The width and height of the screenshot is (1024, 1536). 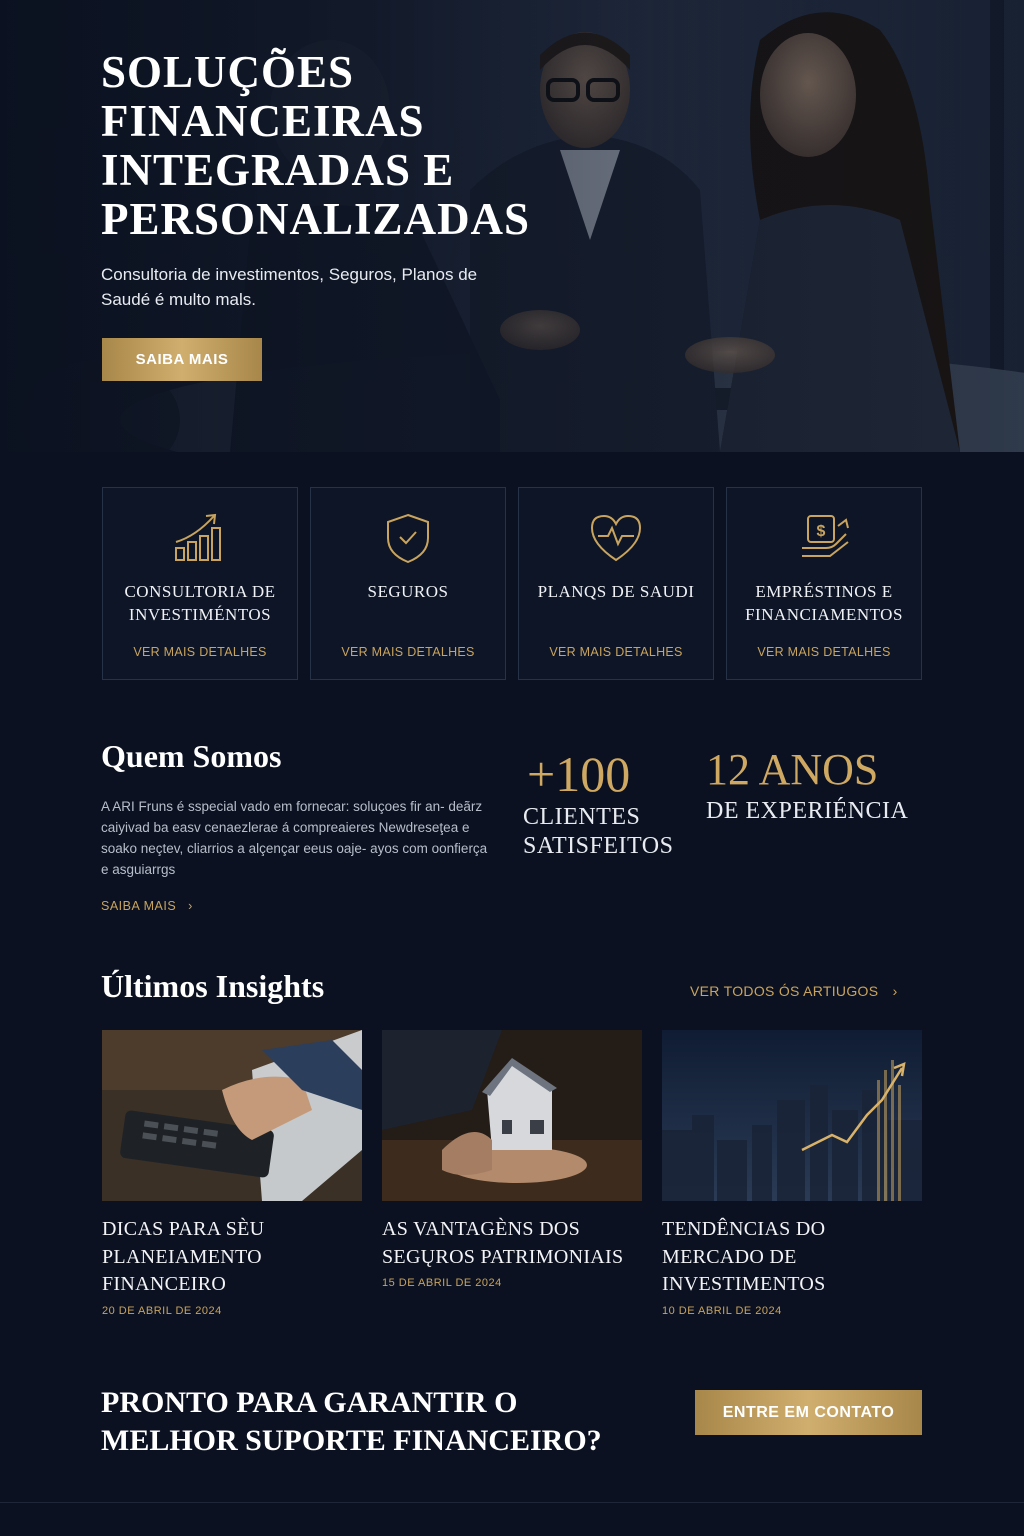 What do you see at coordinates (616, 538) in the screenshot?
I see `heart-pulse-icon` at bounding box center [616, 538].